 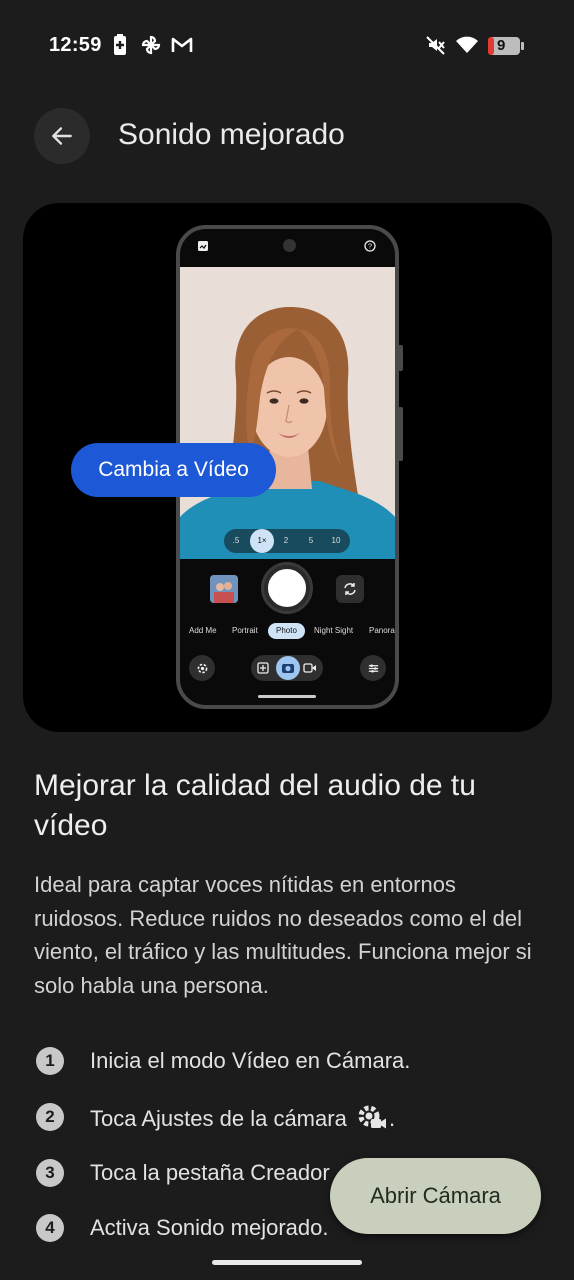 I want to click on back-arrow-icon, so click(x=62, y=136).